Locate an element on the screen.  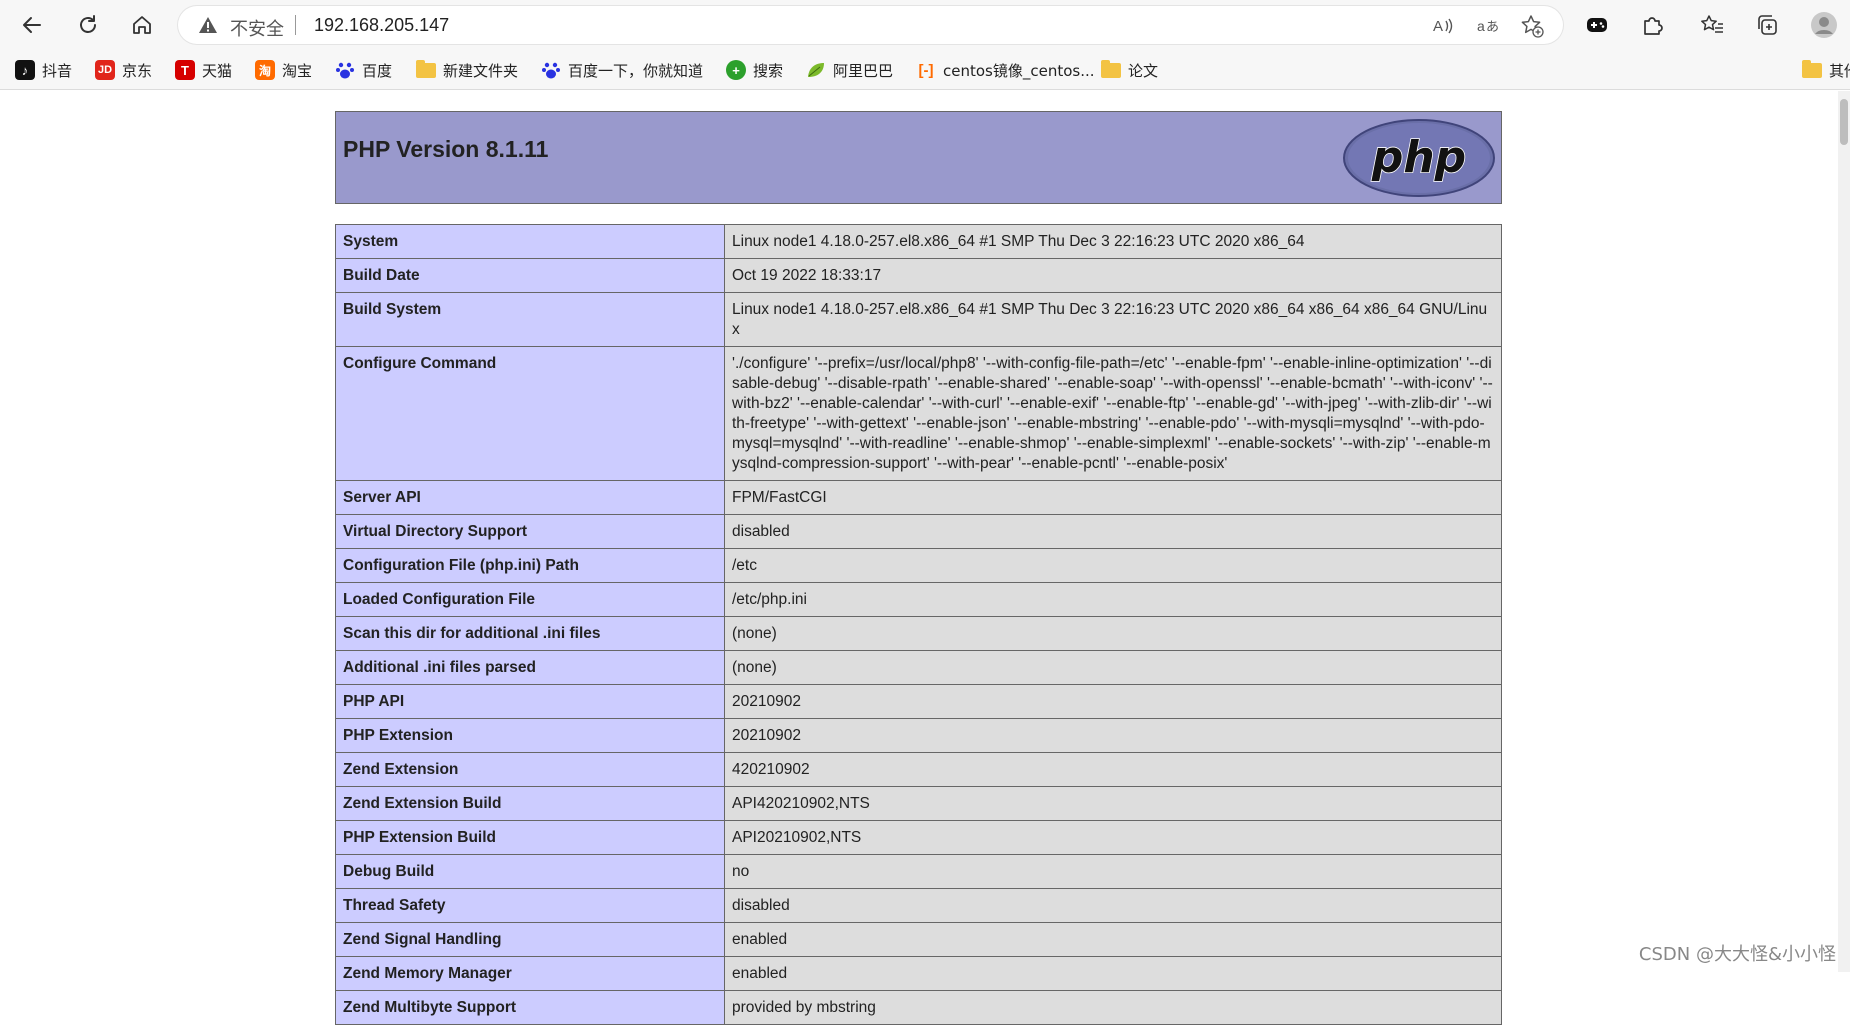
favorites-button is located at coordinates (1712, 25).